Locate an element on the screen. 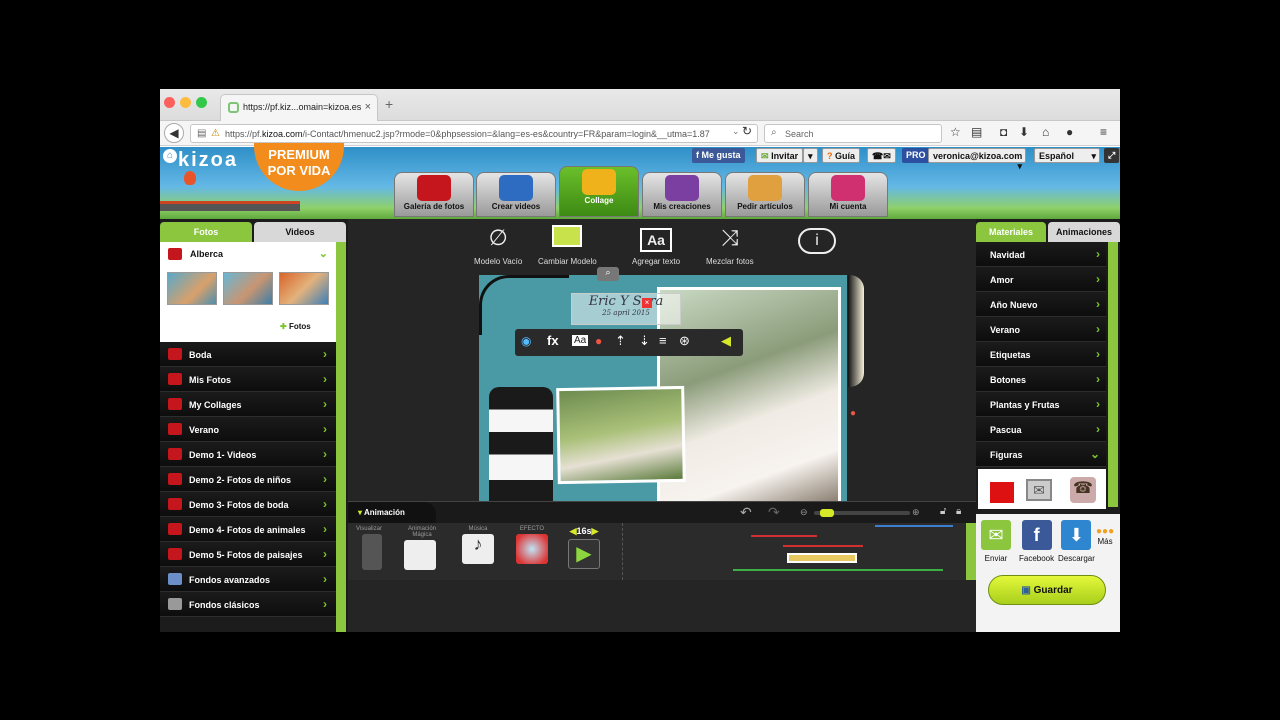 This screenshot has height=720, width=1280. more-share-button: ●●● Más is located at coordinates (1105, 536).